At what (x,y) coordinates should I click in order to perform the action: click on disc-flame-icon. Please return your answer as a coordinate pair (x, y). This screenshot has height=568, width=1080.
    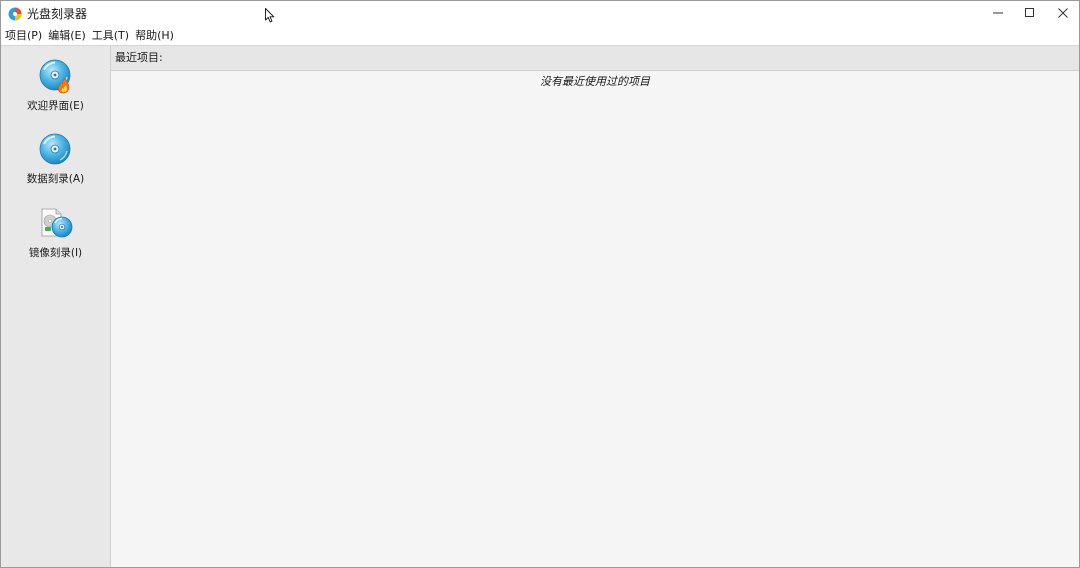
    Looking at the image, I should click on (54, 76).